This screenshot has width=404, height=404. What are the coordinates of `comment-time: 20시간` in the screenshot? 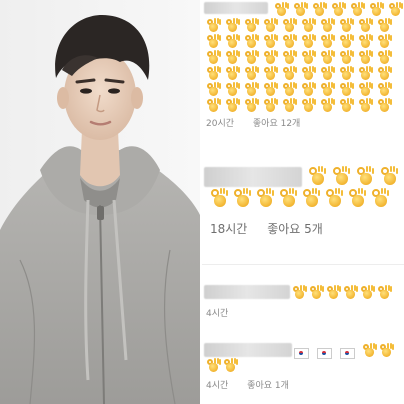 It's located at (220, 124).